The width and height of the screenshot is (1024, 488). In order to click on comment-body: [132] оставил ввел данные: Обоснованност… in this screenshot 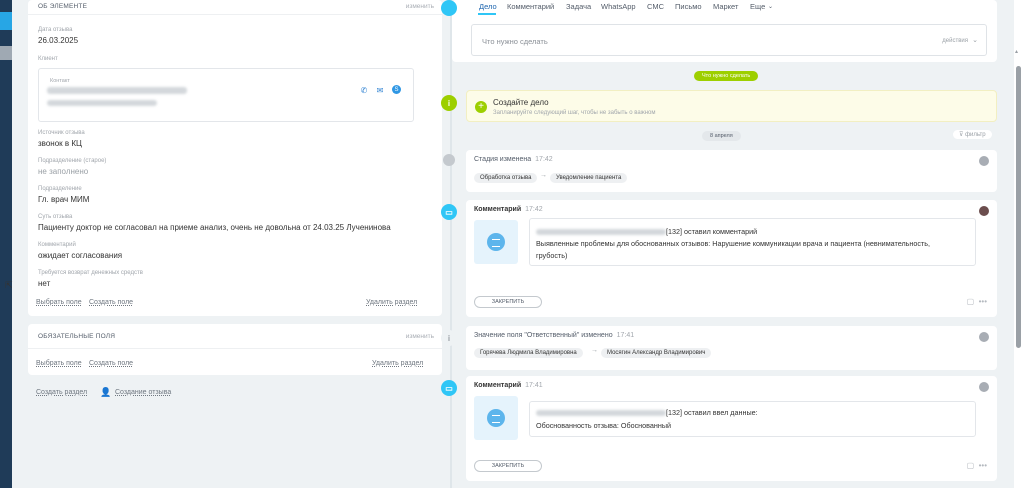, I will do `click(752, 419)`.